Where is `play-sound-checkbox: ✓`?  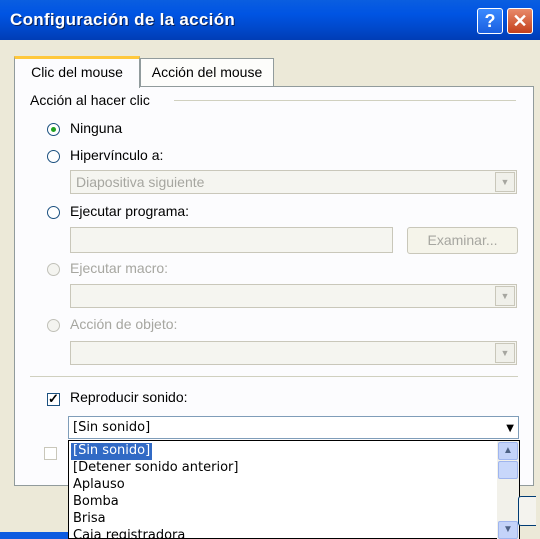
play-sound-checkbox: ✓ is located at coordinates (53, 399).